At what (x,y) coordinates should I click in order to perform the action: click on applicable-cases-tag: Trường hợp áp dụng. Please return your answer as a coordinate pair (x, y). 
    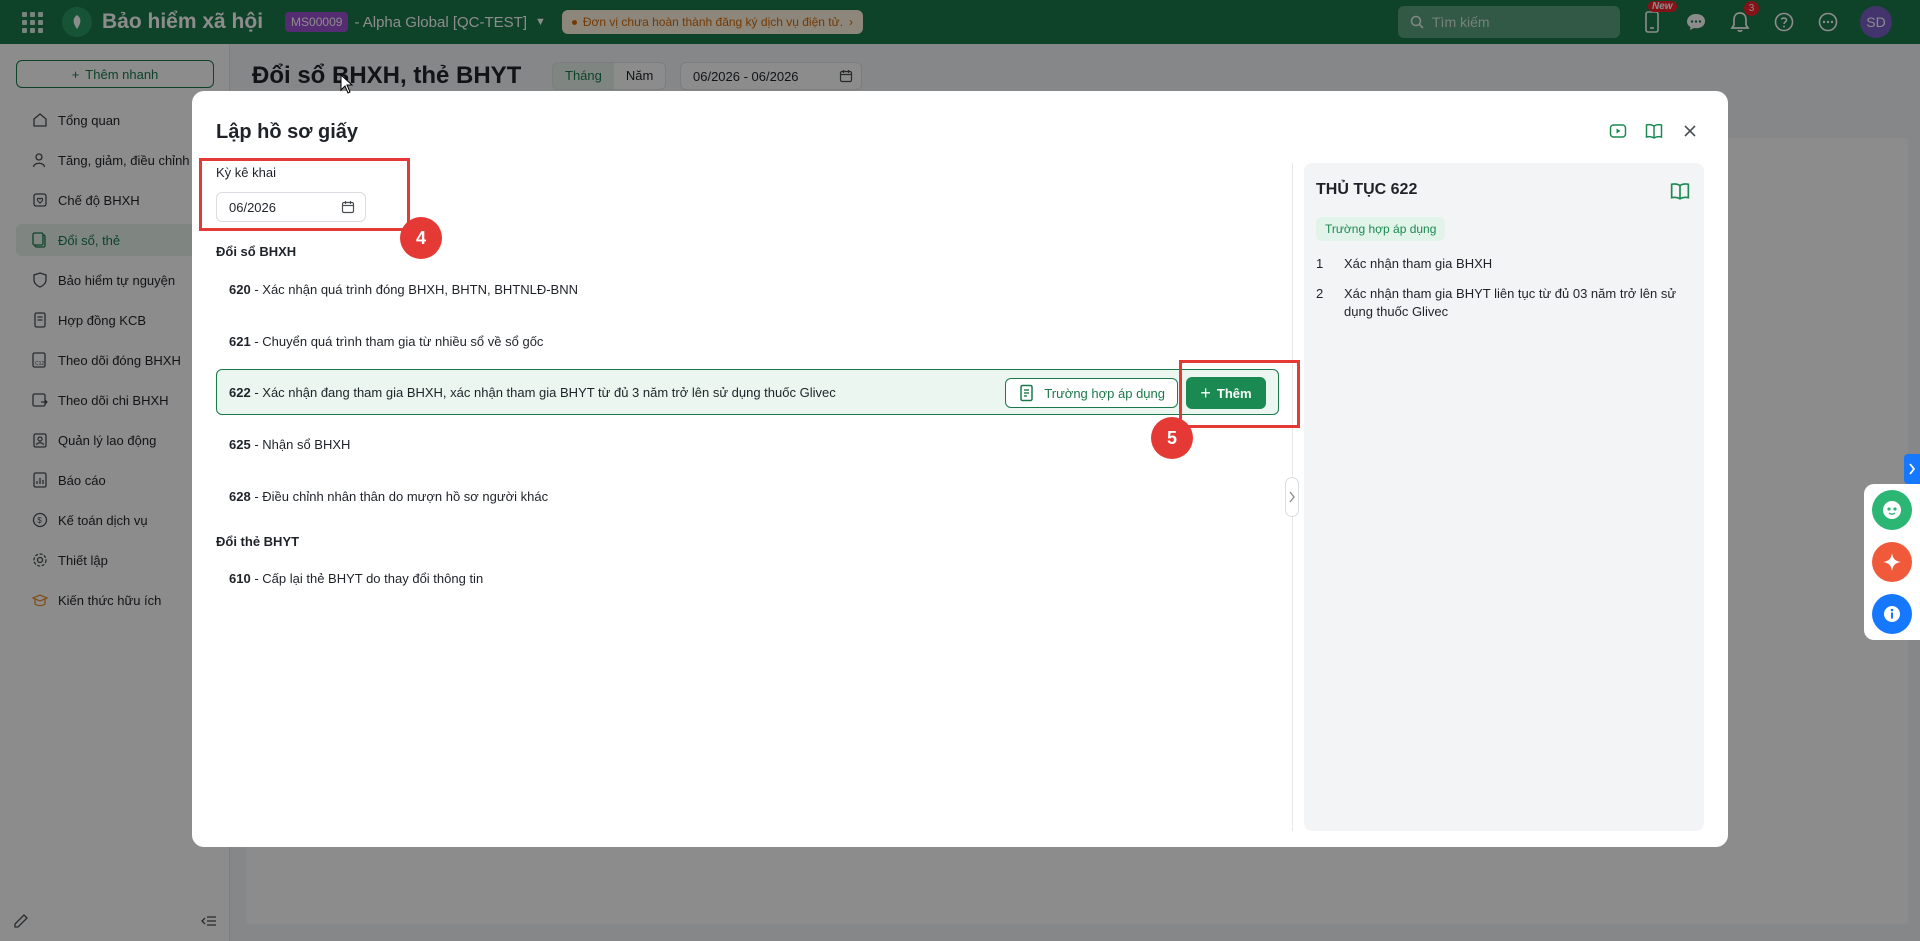
    Looking at the image, I should click on (1381, 229).